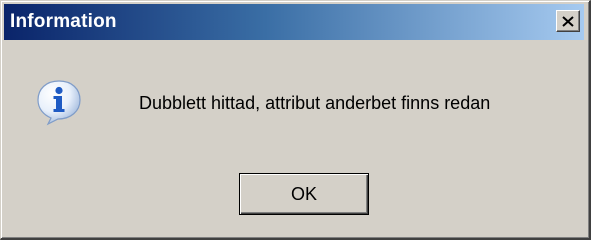 This screenshot has height=246, width=595. Describe the element at coordinates (63, 21) in the screenshot. I see `dialog-title: Information` at that location.